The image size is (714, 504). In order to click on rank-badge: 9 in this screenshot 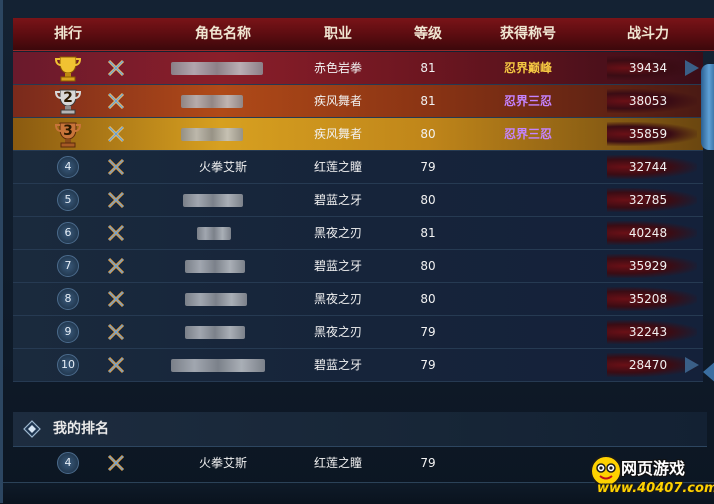, I will do `click(68, 332)`.